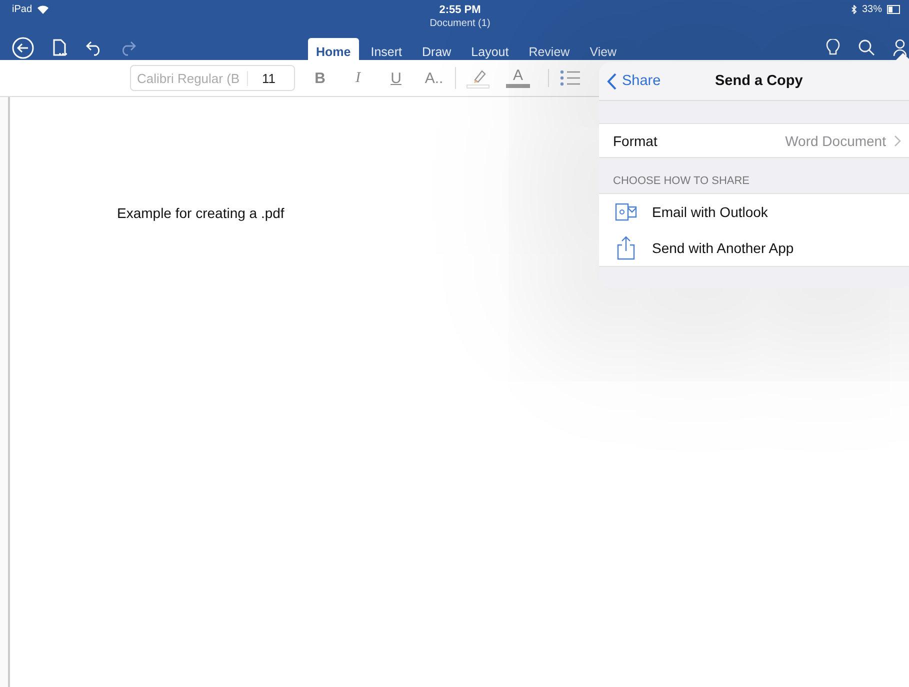 This screenshot has width=909, height=687. I want to click on bold-button: B, so click(320, 78).